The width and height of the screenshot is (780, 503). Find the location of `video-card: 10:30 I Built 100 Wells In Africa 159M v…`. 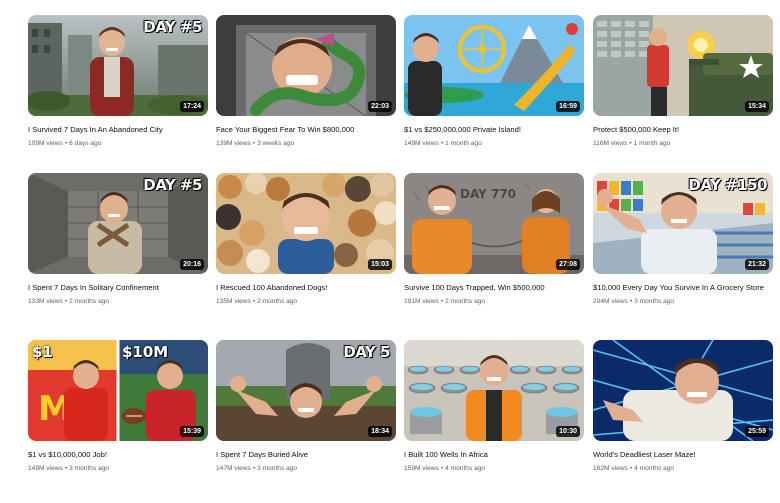

video-card: 10:30 I Built 100 Wells In Africa 159M v… is located at coordinates (494, 406).